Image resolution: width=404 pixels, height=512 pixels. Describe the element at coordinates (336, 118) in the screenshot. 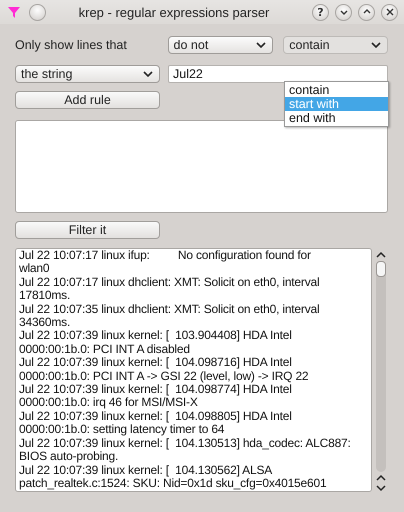

I see `dropdown-option: end with` at that location.